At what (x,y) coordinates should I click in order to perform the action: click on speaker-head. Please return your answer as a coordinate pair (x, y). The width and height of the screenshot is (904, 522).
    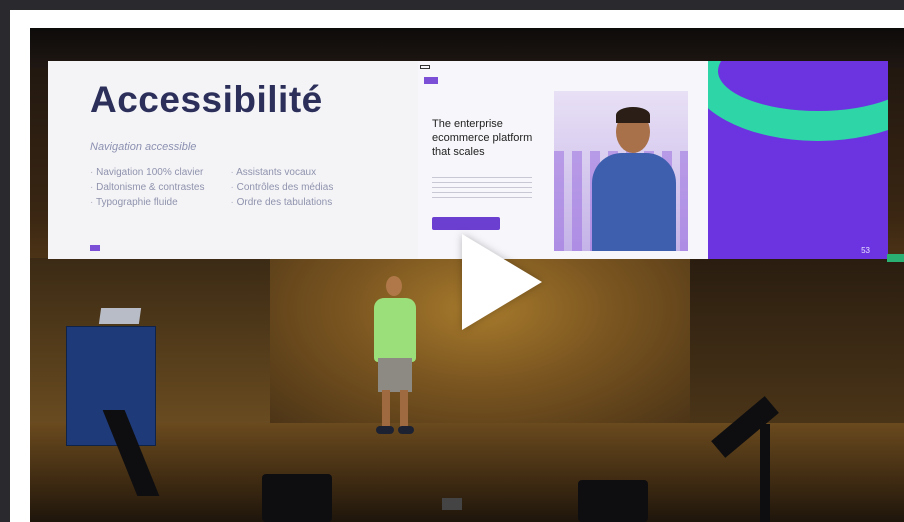
    Looking at the image, I should click on (394, 286).